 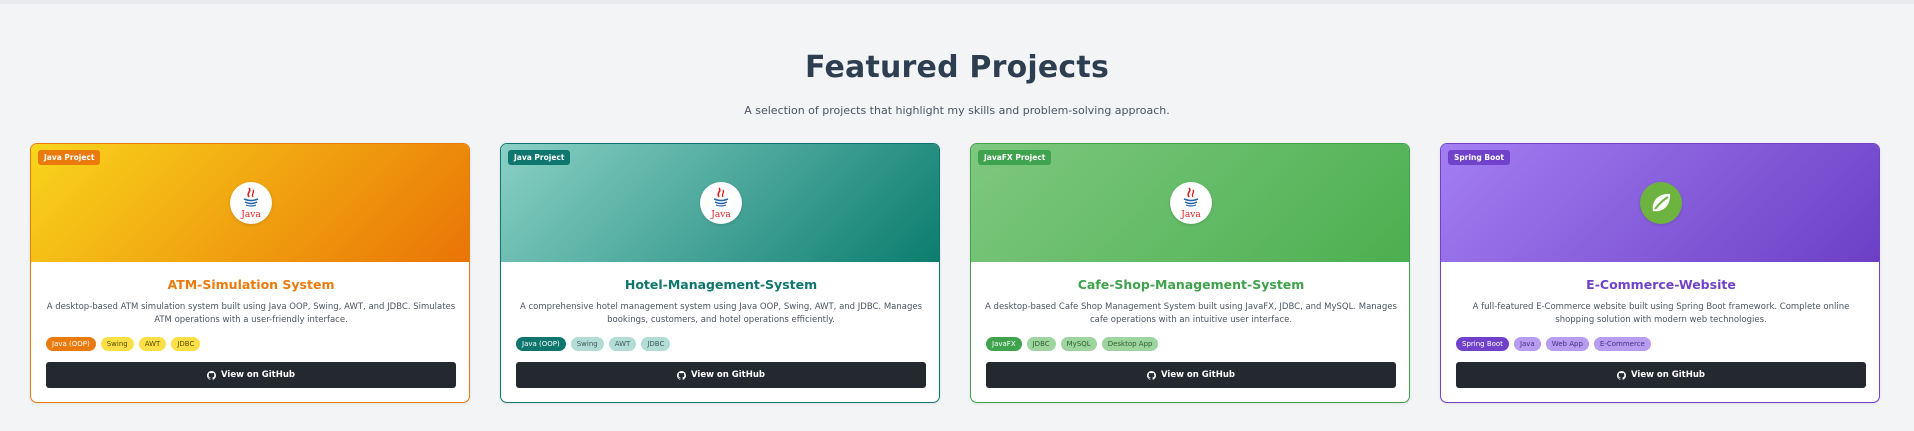 I want to click on project-type-badge: JavaFX Project, so click(x=1015, y=157).